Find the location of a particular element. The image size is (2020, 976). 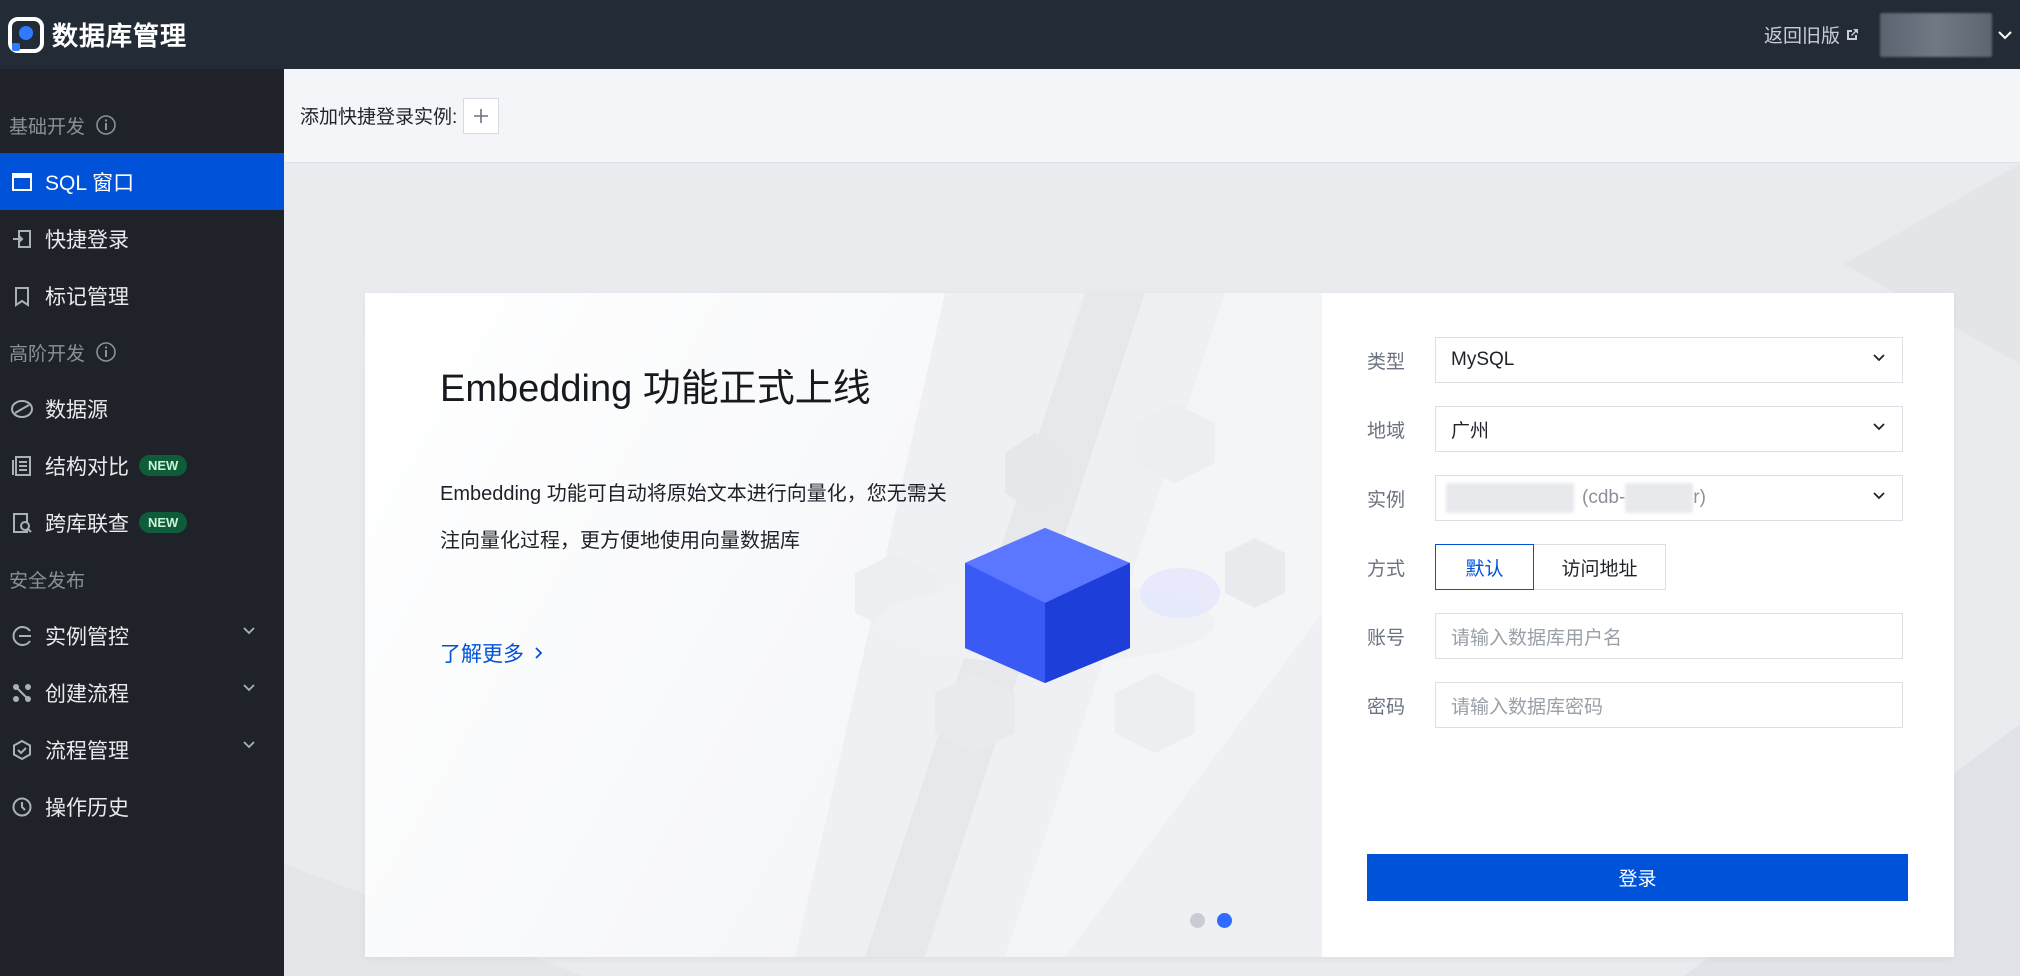

back-to-old-version-link: 返回旧版 is located at coordinates (1812, 34).